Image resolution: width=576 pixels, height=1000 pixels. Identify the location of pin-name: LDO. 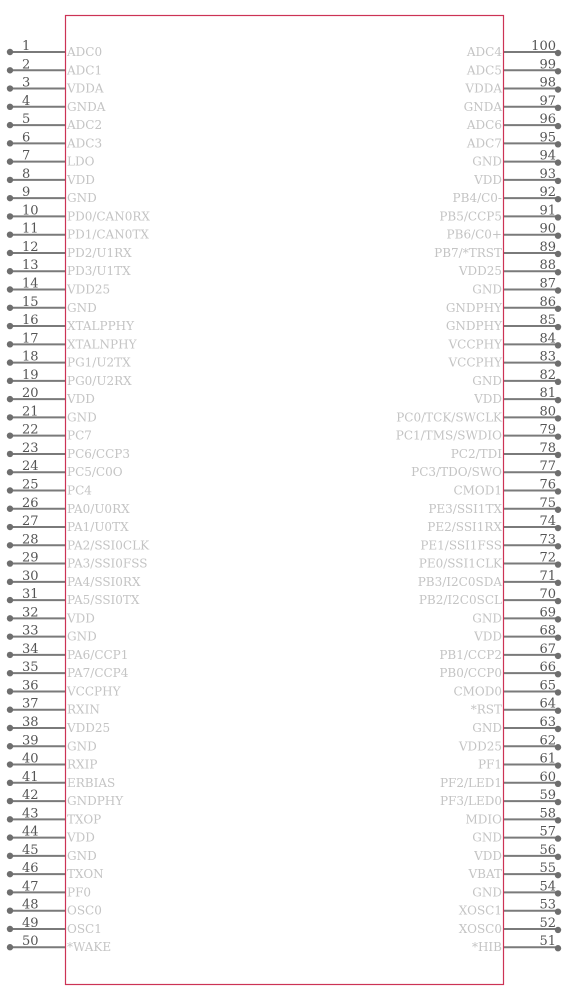
(81, 162).